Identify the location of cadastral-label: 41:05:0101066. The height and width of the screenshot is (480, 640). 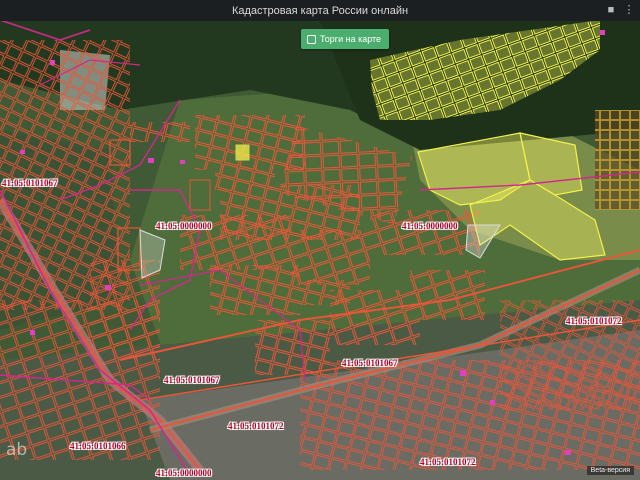
(98, 446).